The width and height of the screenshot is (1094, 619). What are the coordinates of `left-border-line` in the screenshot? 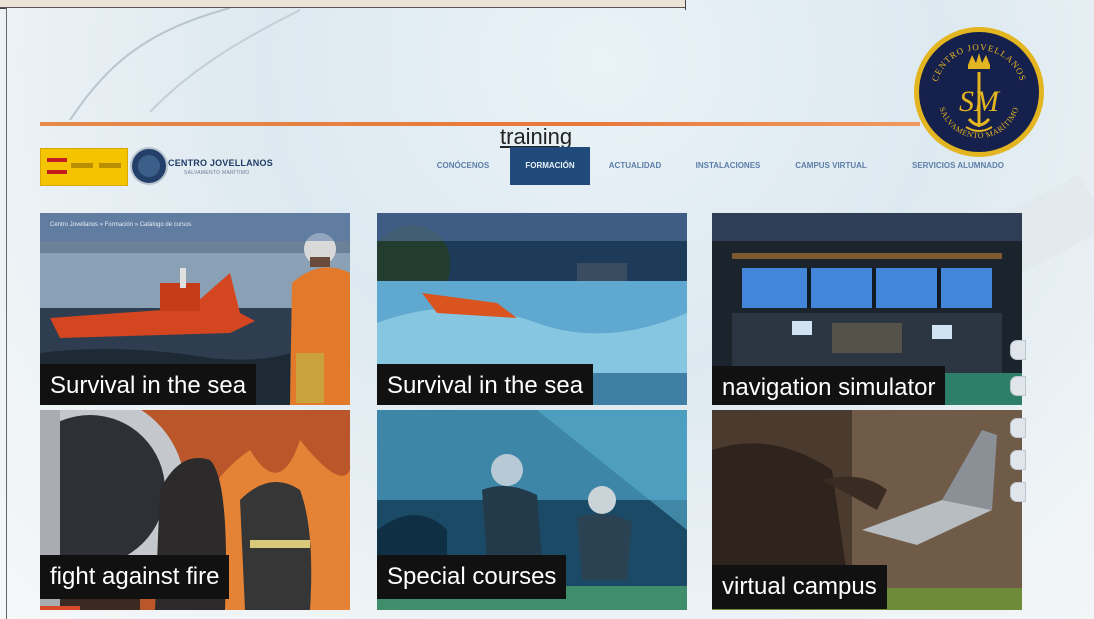 It's located at (6, 313).